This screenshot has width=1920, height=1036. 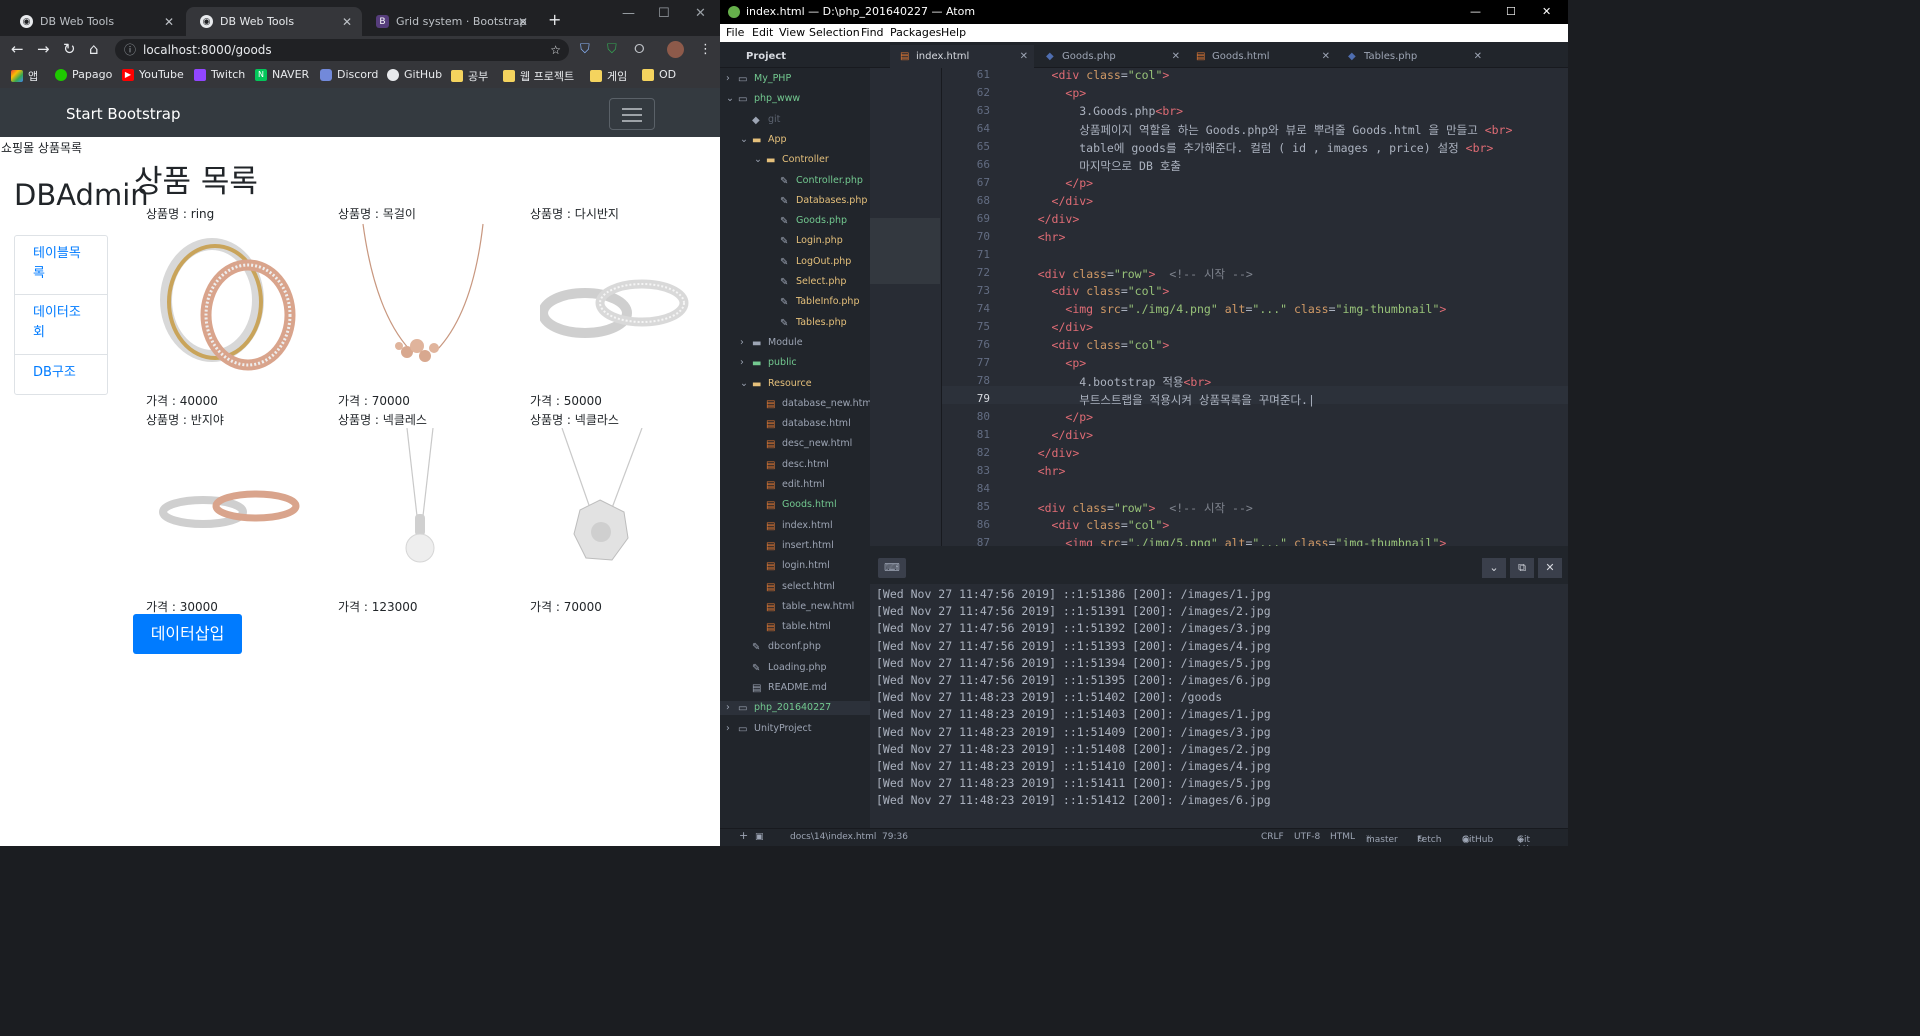 What do you see at coordinates (659, 74) in the screenshot?
I see `bookmark-folder-od: OD` at bounding box center [659, 74].